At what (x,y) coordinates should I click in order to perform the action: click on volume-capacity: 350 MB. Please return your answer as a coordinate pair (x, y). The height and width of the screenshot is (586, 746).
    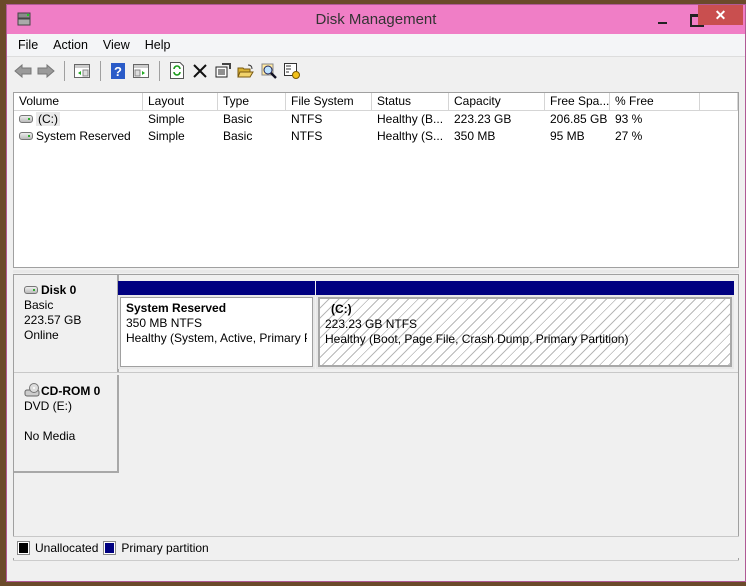
    Looking at the image, I should click on (475, 136).